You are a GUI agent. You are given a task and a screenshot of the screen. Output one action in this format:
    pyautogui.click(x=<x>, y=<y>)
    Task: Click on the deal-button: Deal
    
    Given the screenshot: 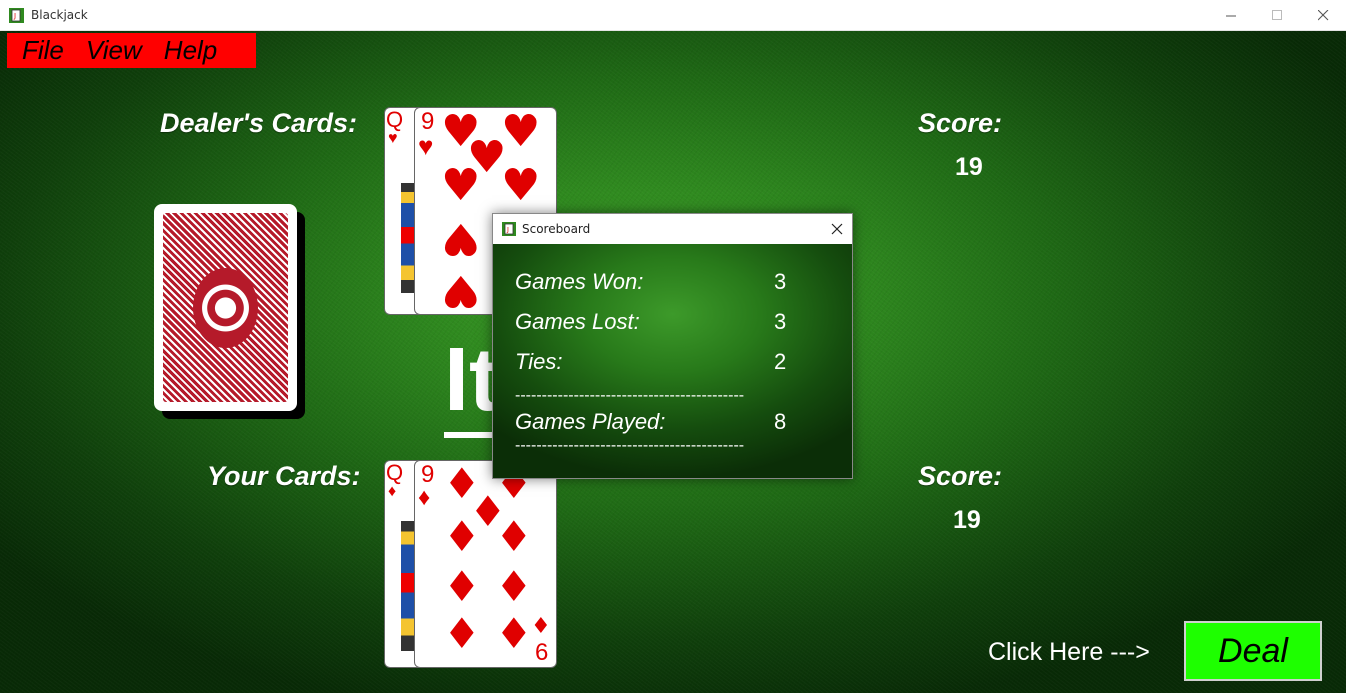 What is the action you would take?
    pyautogui.click(x=1253, y=651)
    